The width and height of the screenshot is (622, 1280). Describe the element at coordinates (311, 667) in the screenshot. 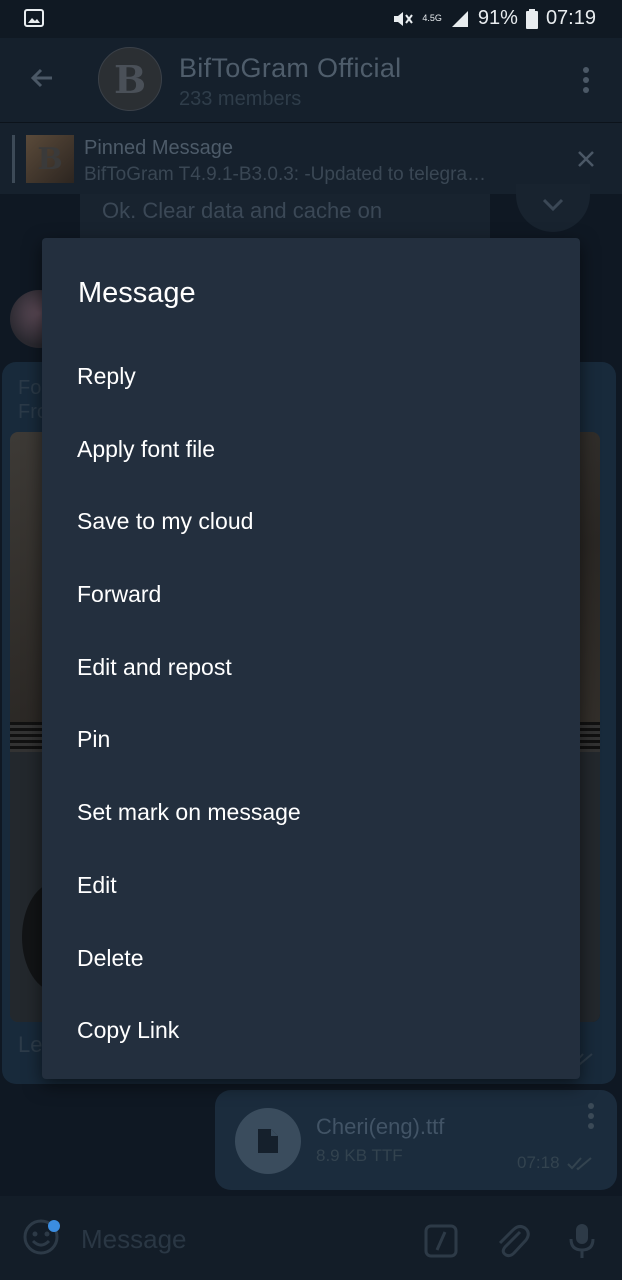

I see `menu-item-edit-and-repost: Edit and repost` at that location.